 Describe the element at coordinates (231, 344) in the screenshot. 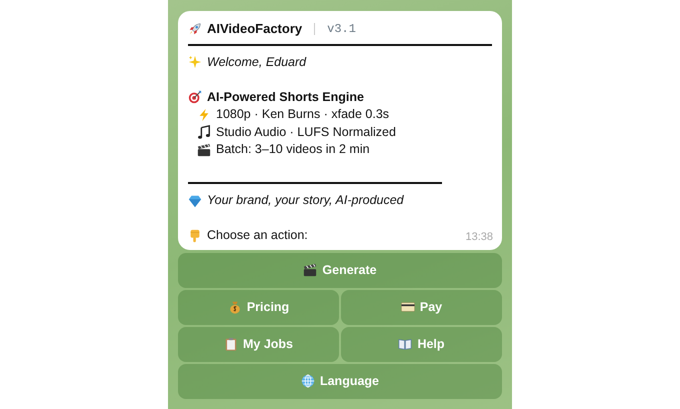

I see `clipboard-icon` at that location.